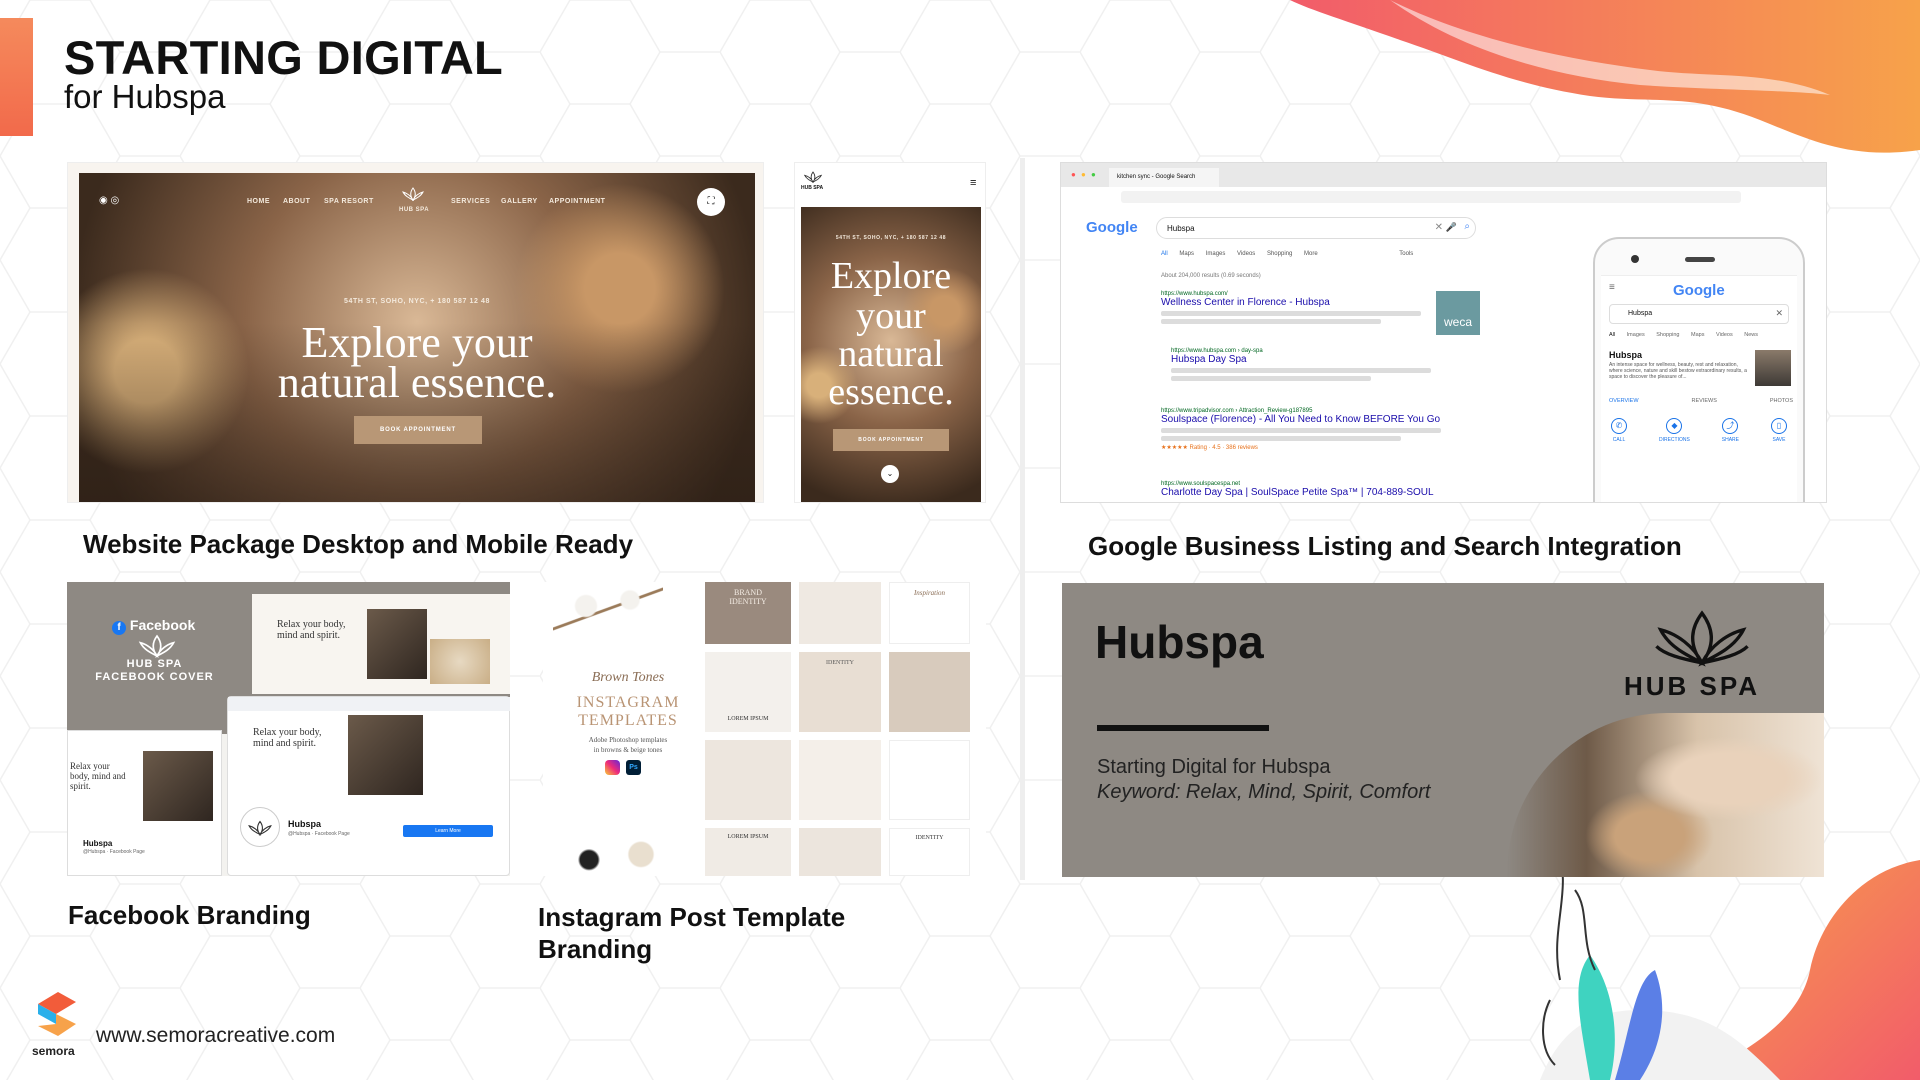 The height and width of the screenshot is (1080, 1920). I want to click on fb-learn-more-button: Learn More, so click(448, 831).